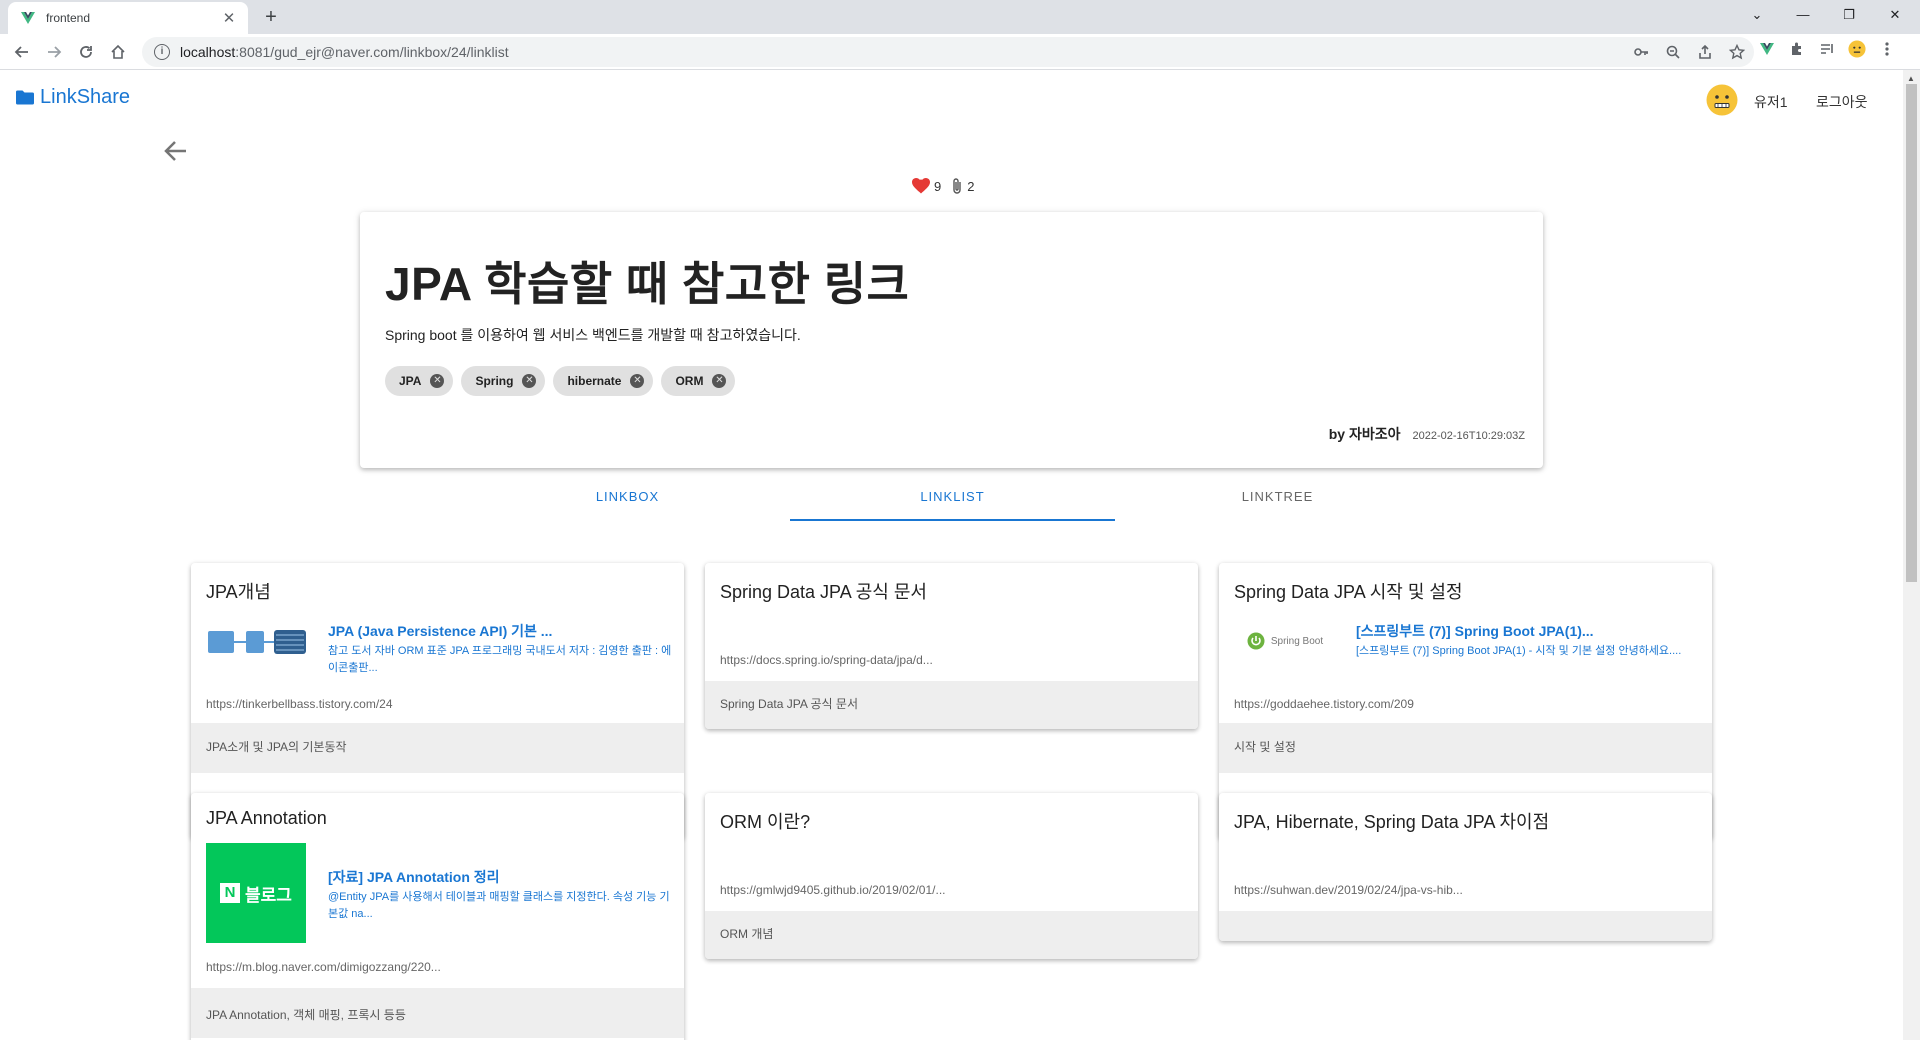 This screenshot has height=1040, width=1920. I want to click on spring-boot-logo-icon, so click(1256, 641).